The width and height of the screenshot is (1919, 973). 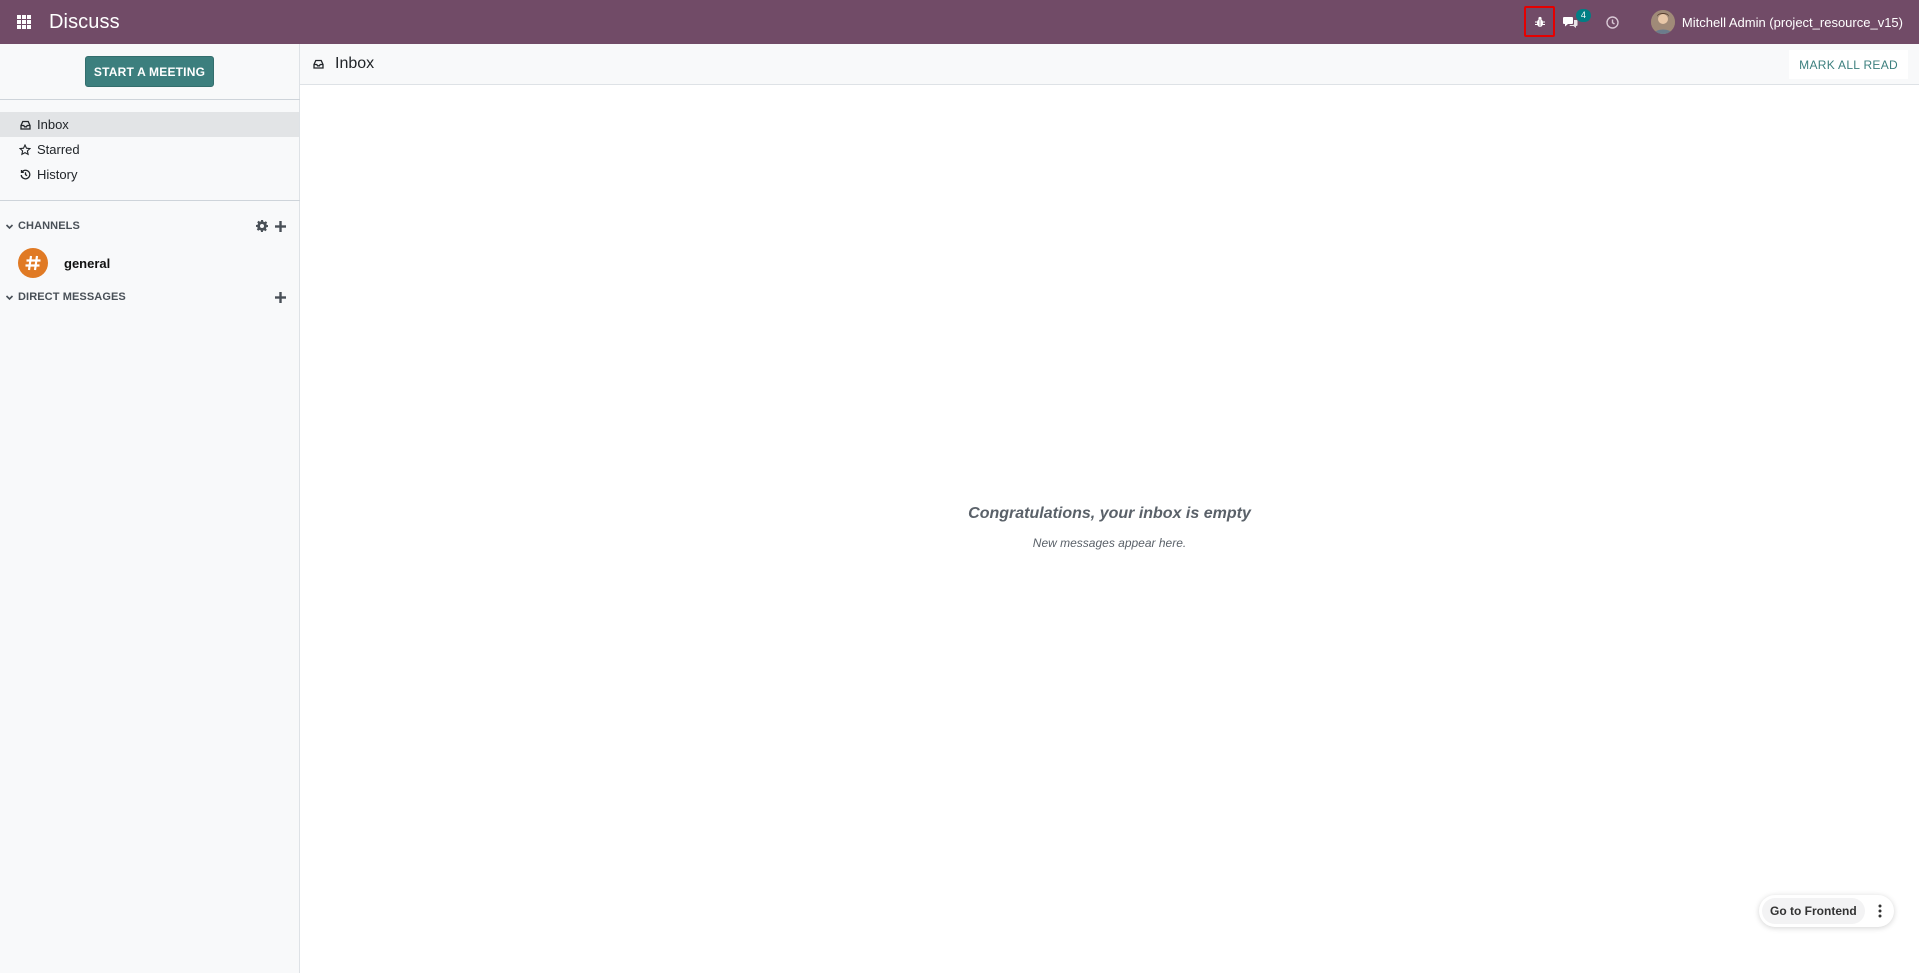 I want to click on message-count-badge: 4, so click(x=1583, y=15).